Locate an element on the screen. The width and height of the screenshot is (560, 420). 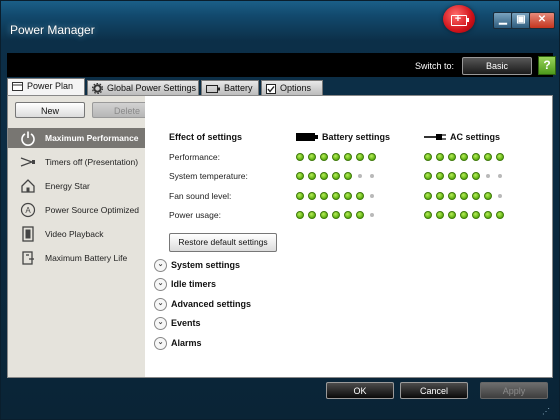
plan-maximum-battery-life: Maximum Battery Life is located at coordinates (76, 258).